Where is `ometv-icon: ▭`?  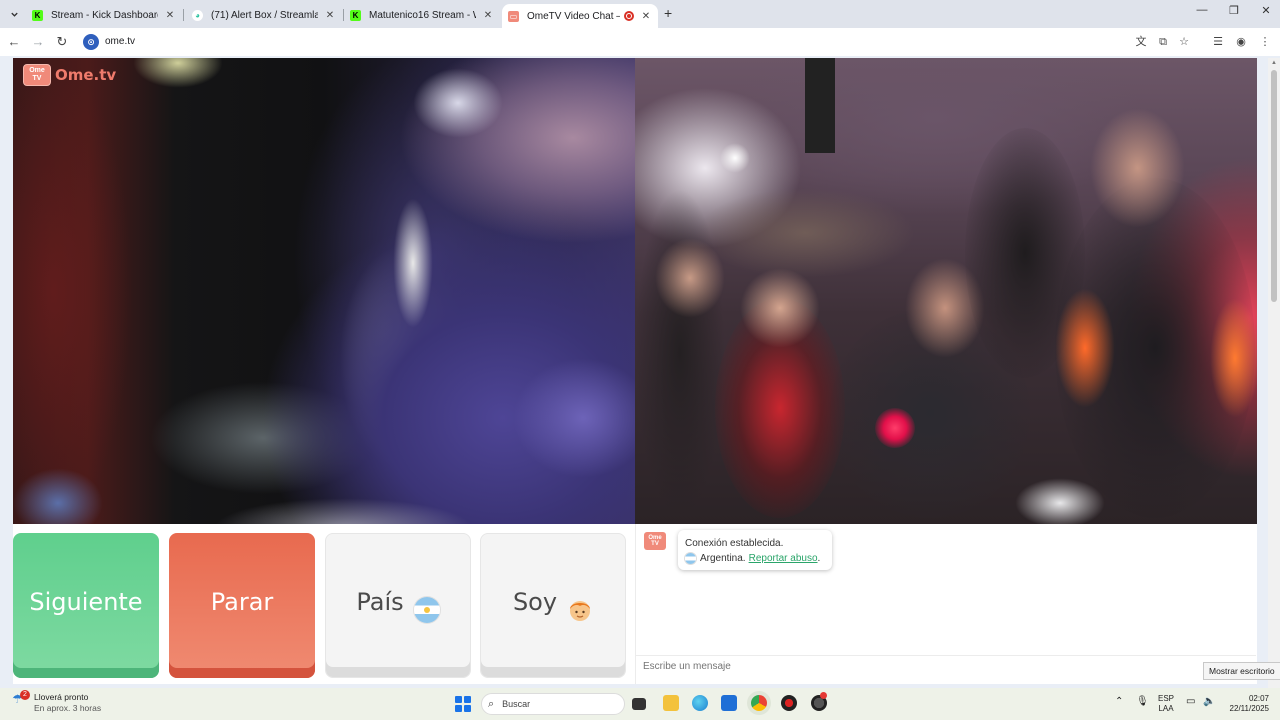 ometv-icon: ▭ is located at coordinates (513, 16).